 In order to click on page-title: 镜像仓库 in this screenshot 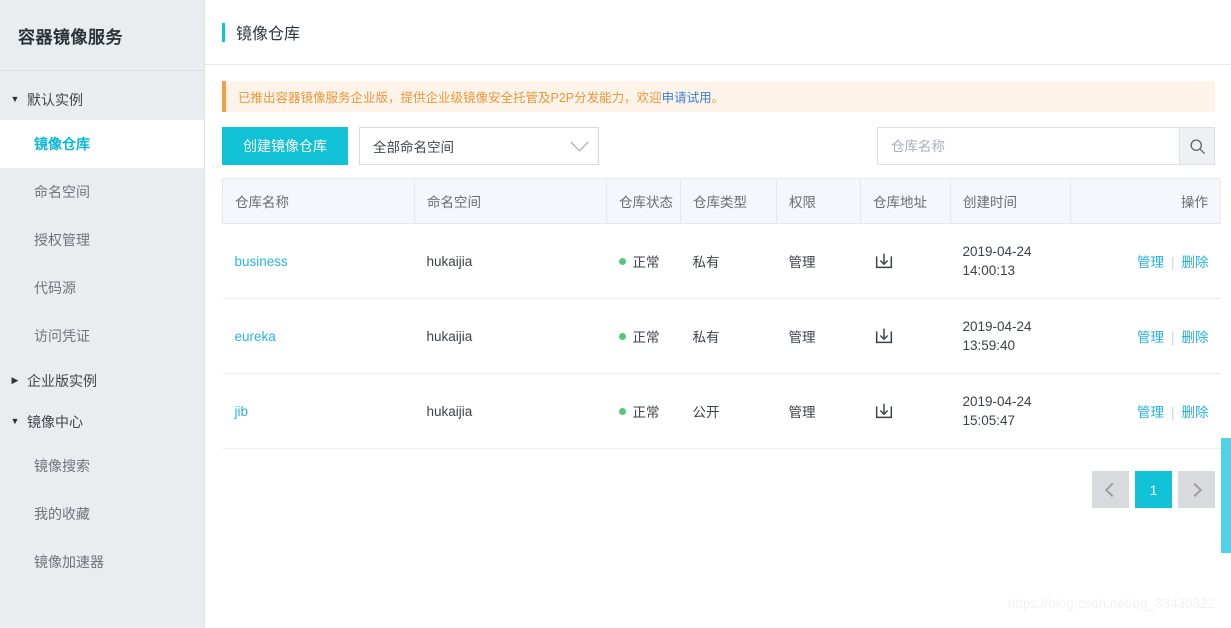, I will do `click(268, 34)`.